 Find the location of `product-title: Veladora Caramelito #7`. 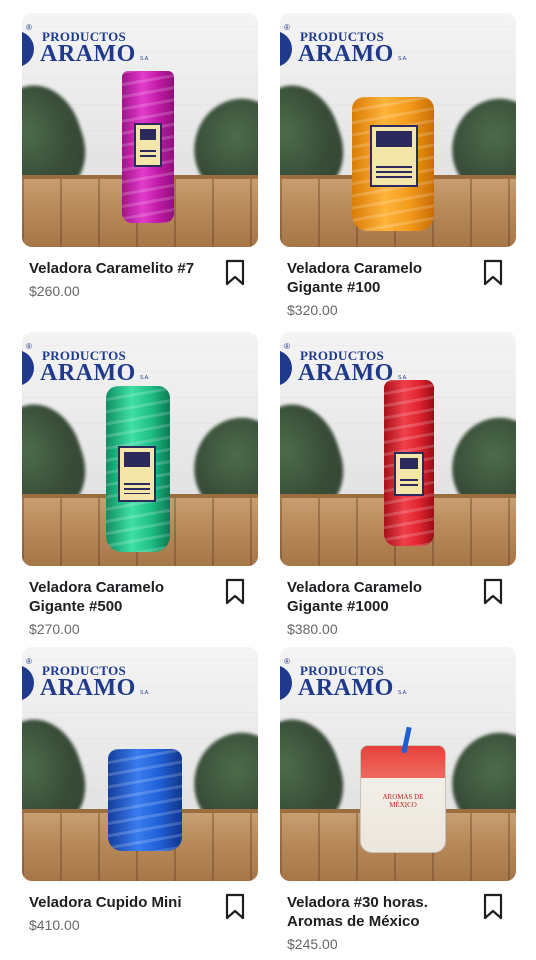

product-title: Veladora Caramelito #7 is located at coordinates (122, 268).